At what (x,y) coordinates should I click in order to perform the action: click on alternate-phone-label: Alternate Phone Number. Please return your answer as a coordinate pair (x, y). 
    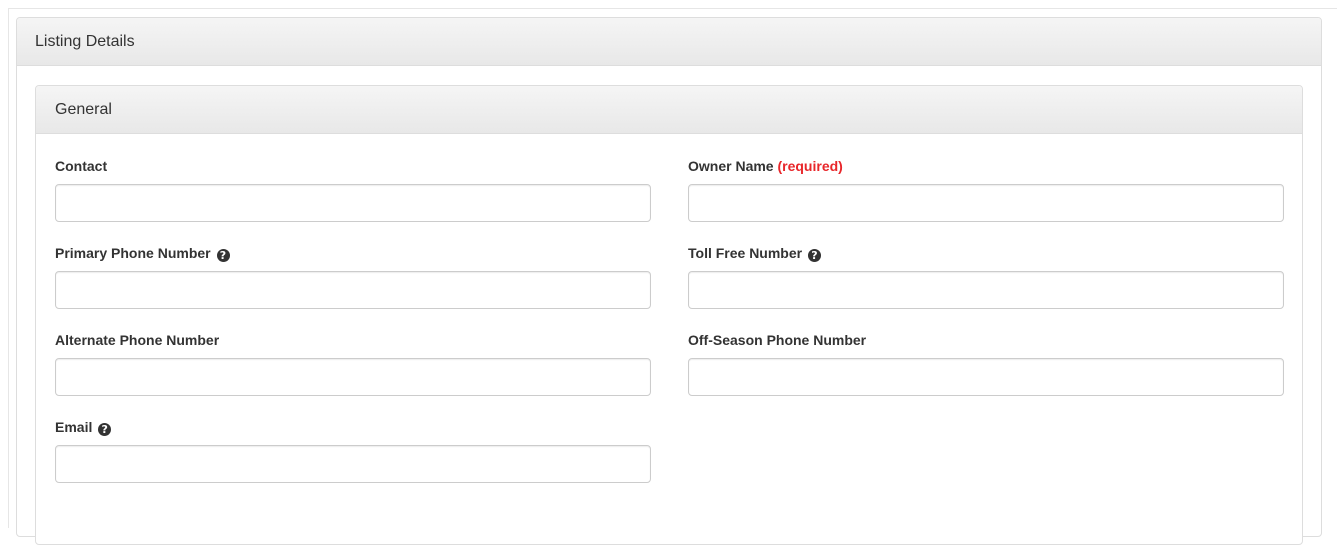
    Looking at the image, I should click on (353, 340).